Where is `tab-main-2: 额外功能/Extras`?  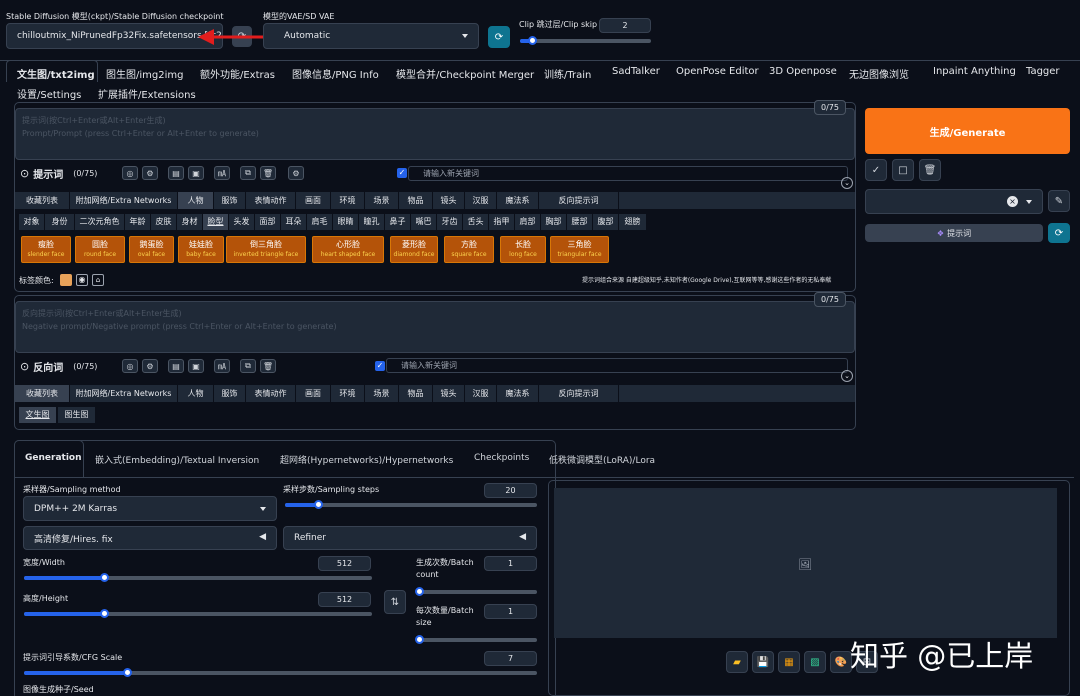 tab-main-2: 额外功能/Extras is located at coordinates (237, 73).